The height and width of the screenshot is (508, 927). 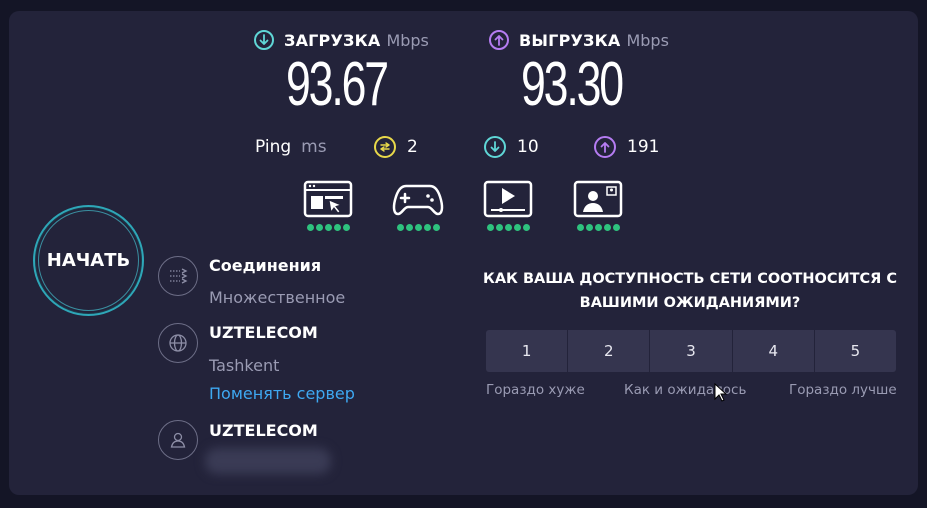 I want to click on provider-name: UZTELECOM, so click(x=263, y=430).